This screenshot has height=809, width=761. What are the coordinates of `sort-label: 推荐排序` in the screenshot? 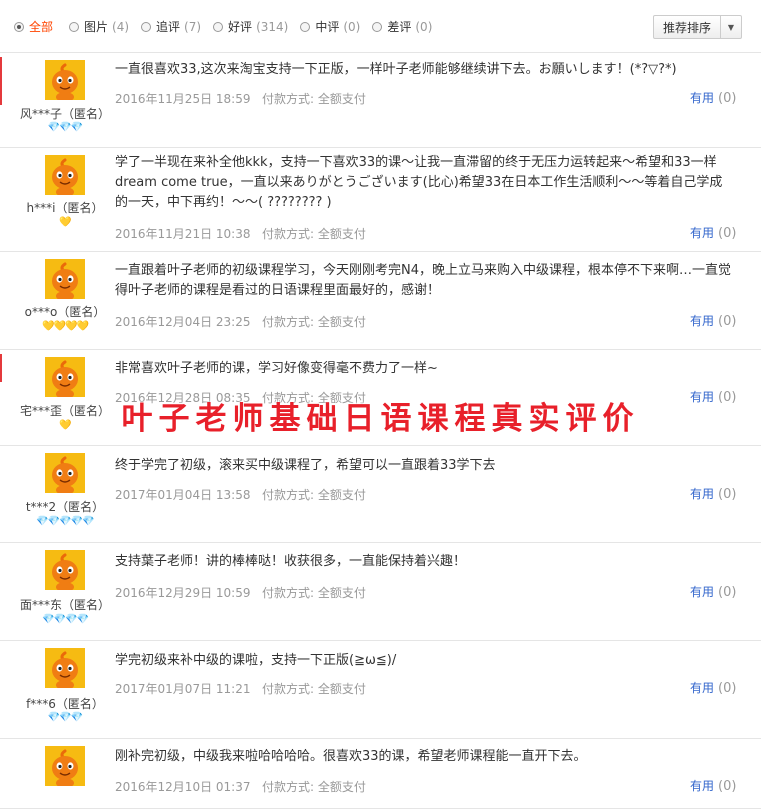 It's located at (686, 27).